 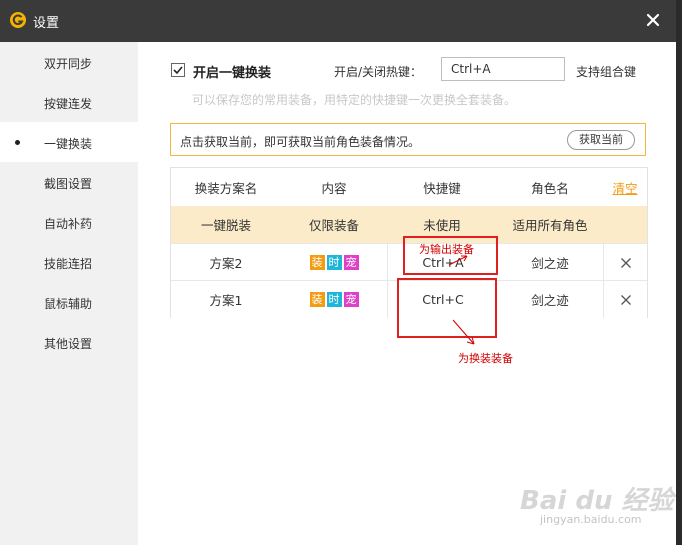 I want to click on sidebar-item-label: 技能连招, so click(x=68, y=264).